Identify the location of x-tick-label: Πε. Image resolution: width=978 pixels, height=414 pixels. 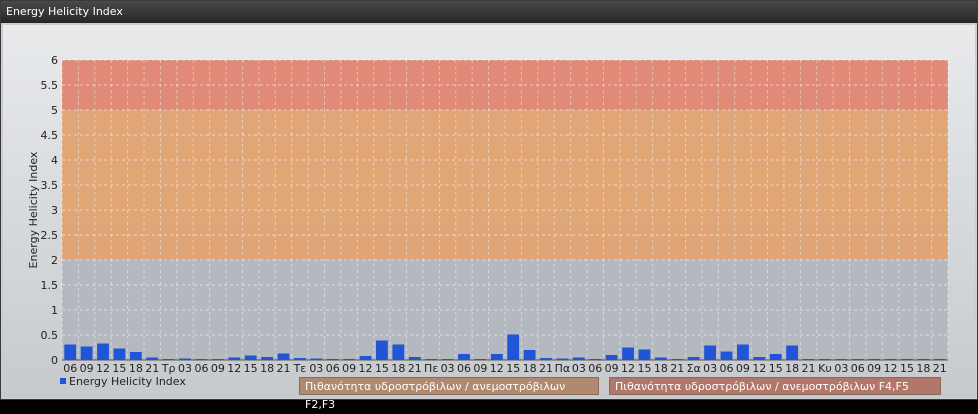
(431, 368).